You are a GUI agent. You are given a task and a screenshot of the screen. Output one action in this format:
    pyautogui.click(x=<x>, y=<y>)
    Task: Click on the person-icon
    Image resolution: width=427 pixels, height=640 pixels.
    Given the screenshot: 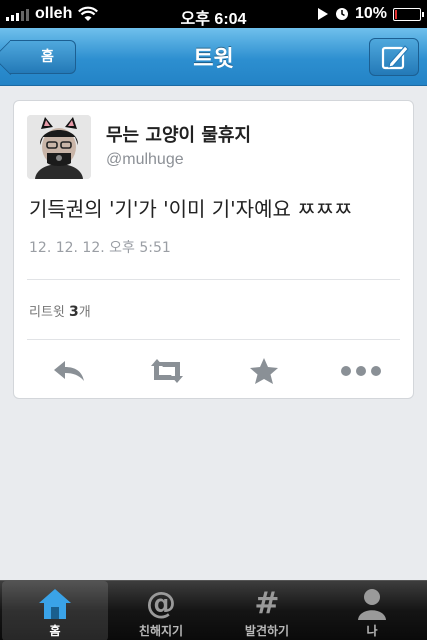 What is the action you would take?
    pyautogui.click(x=372, y=604)
    